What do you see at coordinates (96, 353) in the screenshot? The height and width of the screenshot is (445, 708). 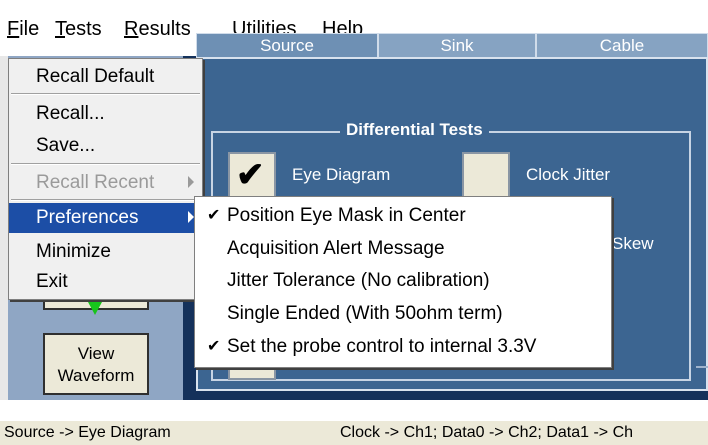 I see `view-waveform-line1: View` at bounding box center [96, 353].